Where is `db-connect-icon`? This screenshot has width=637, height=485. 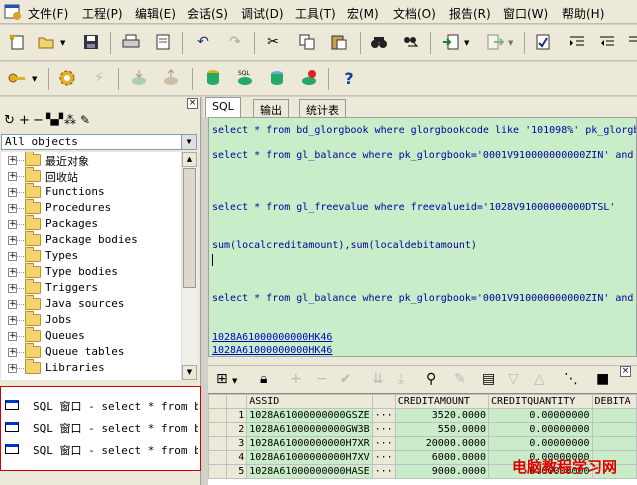
db-connect-icon is located at coordinates (277, 78).